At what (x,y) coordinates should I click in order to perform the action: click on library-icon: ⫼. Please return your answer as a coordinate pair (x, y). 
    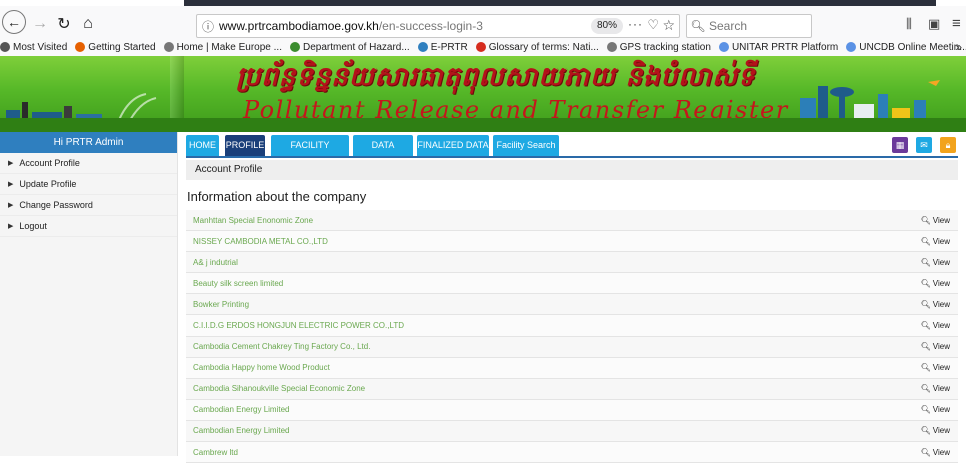
    Looking at the image, I should click on (909, 24).